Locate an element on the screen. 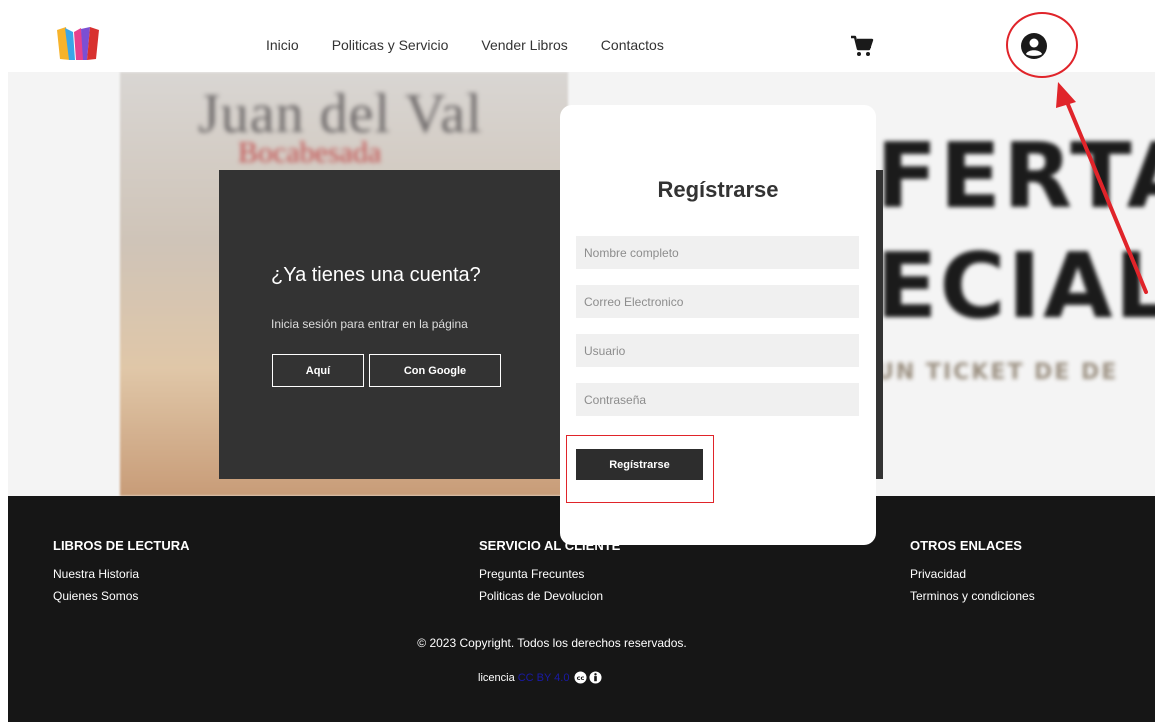 The width and height of the screenshot is (1155, 722). footer-link-quienes-somos: Quienes Somos is located at coordinates (121, 596).